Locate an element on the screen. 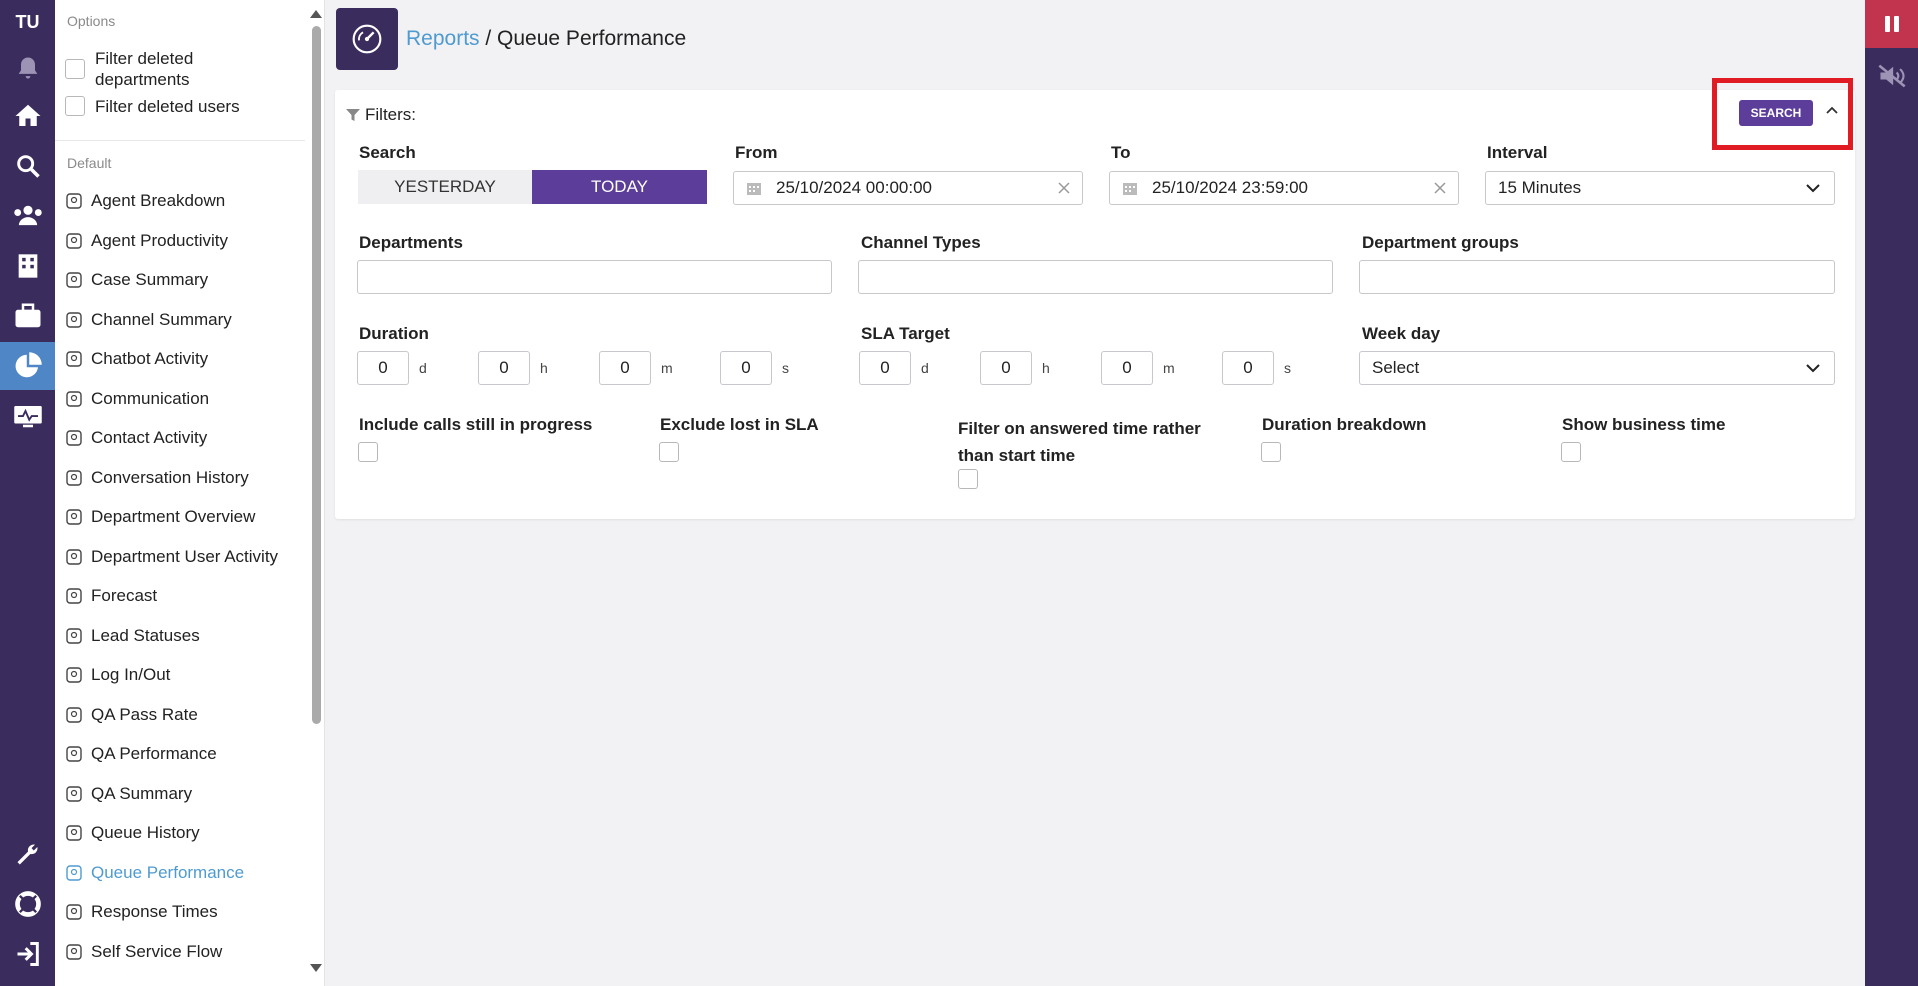 The height and width of the screenshot is (986, 1918). breadcrumb-reports-link: Reports is located at coordinates (443, 38).